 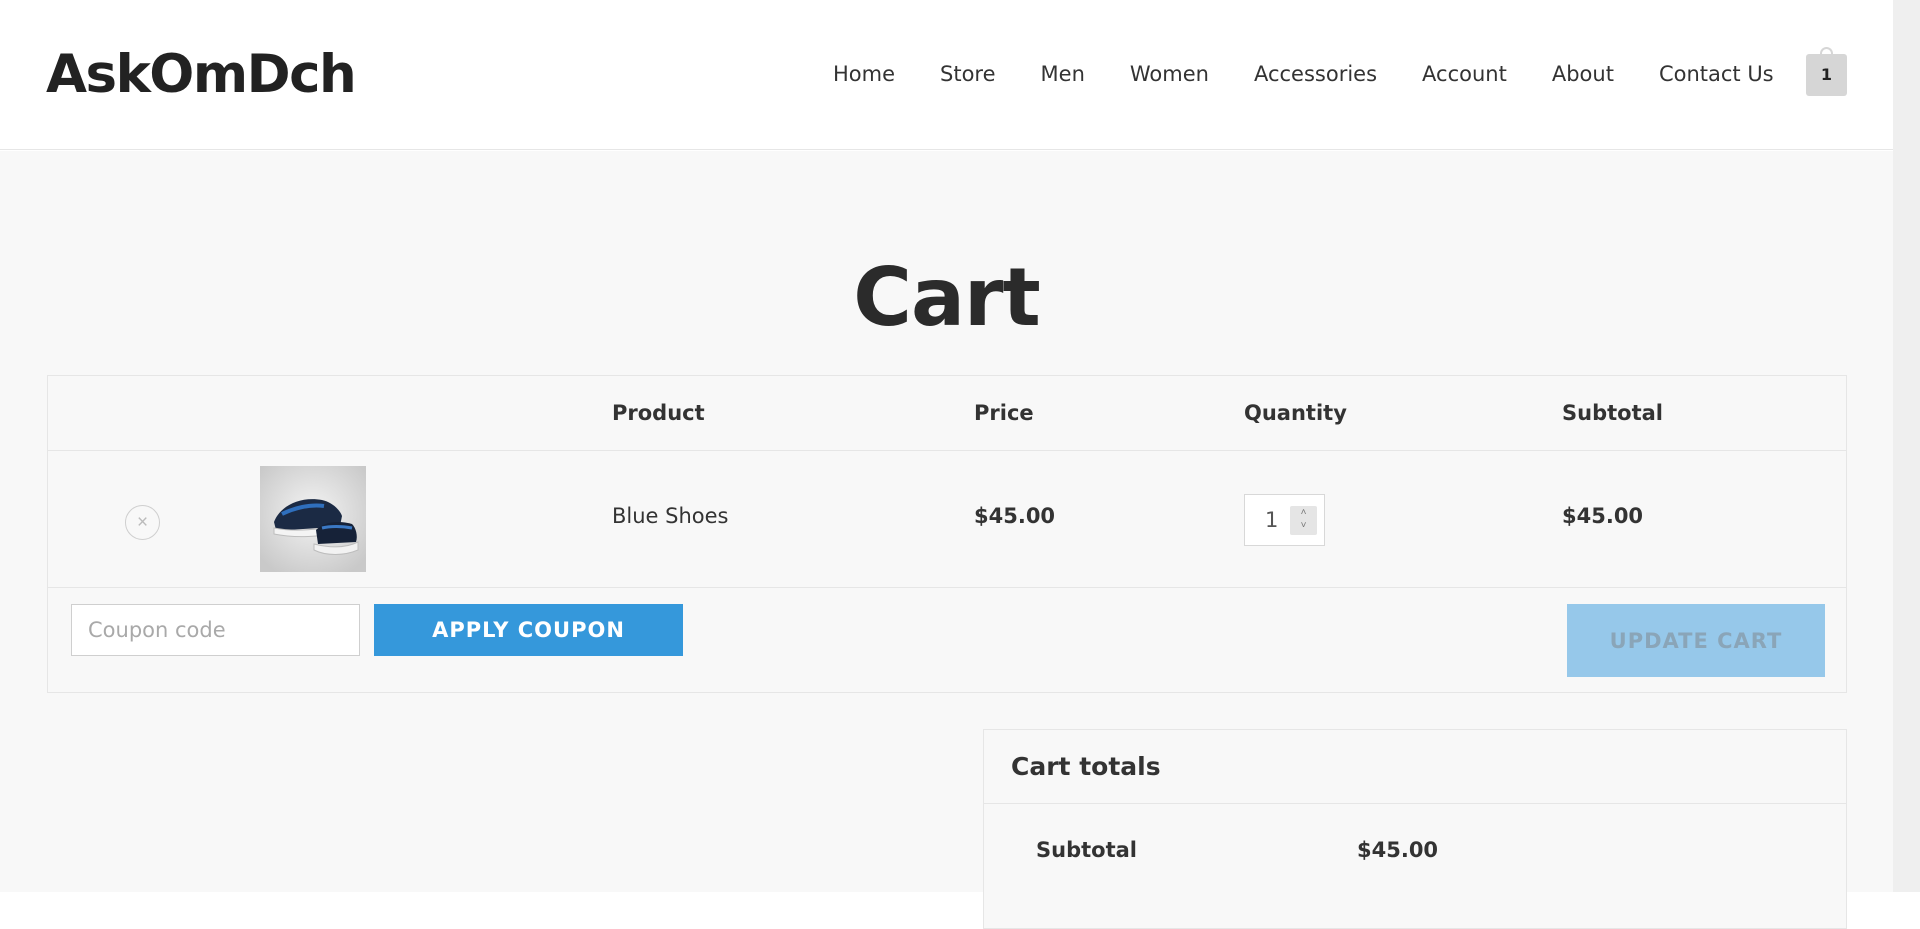 What do you see at coordinates (1295, 413) in the screenshot?
I see `column-header-quantity: Quantity` at bounding box center [1295, 413].